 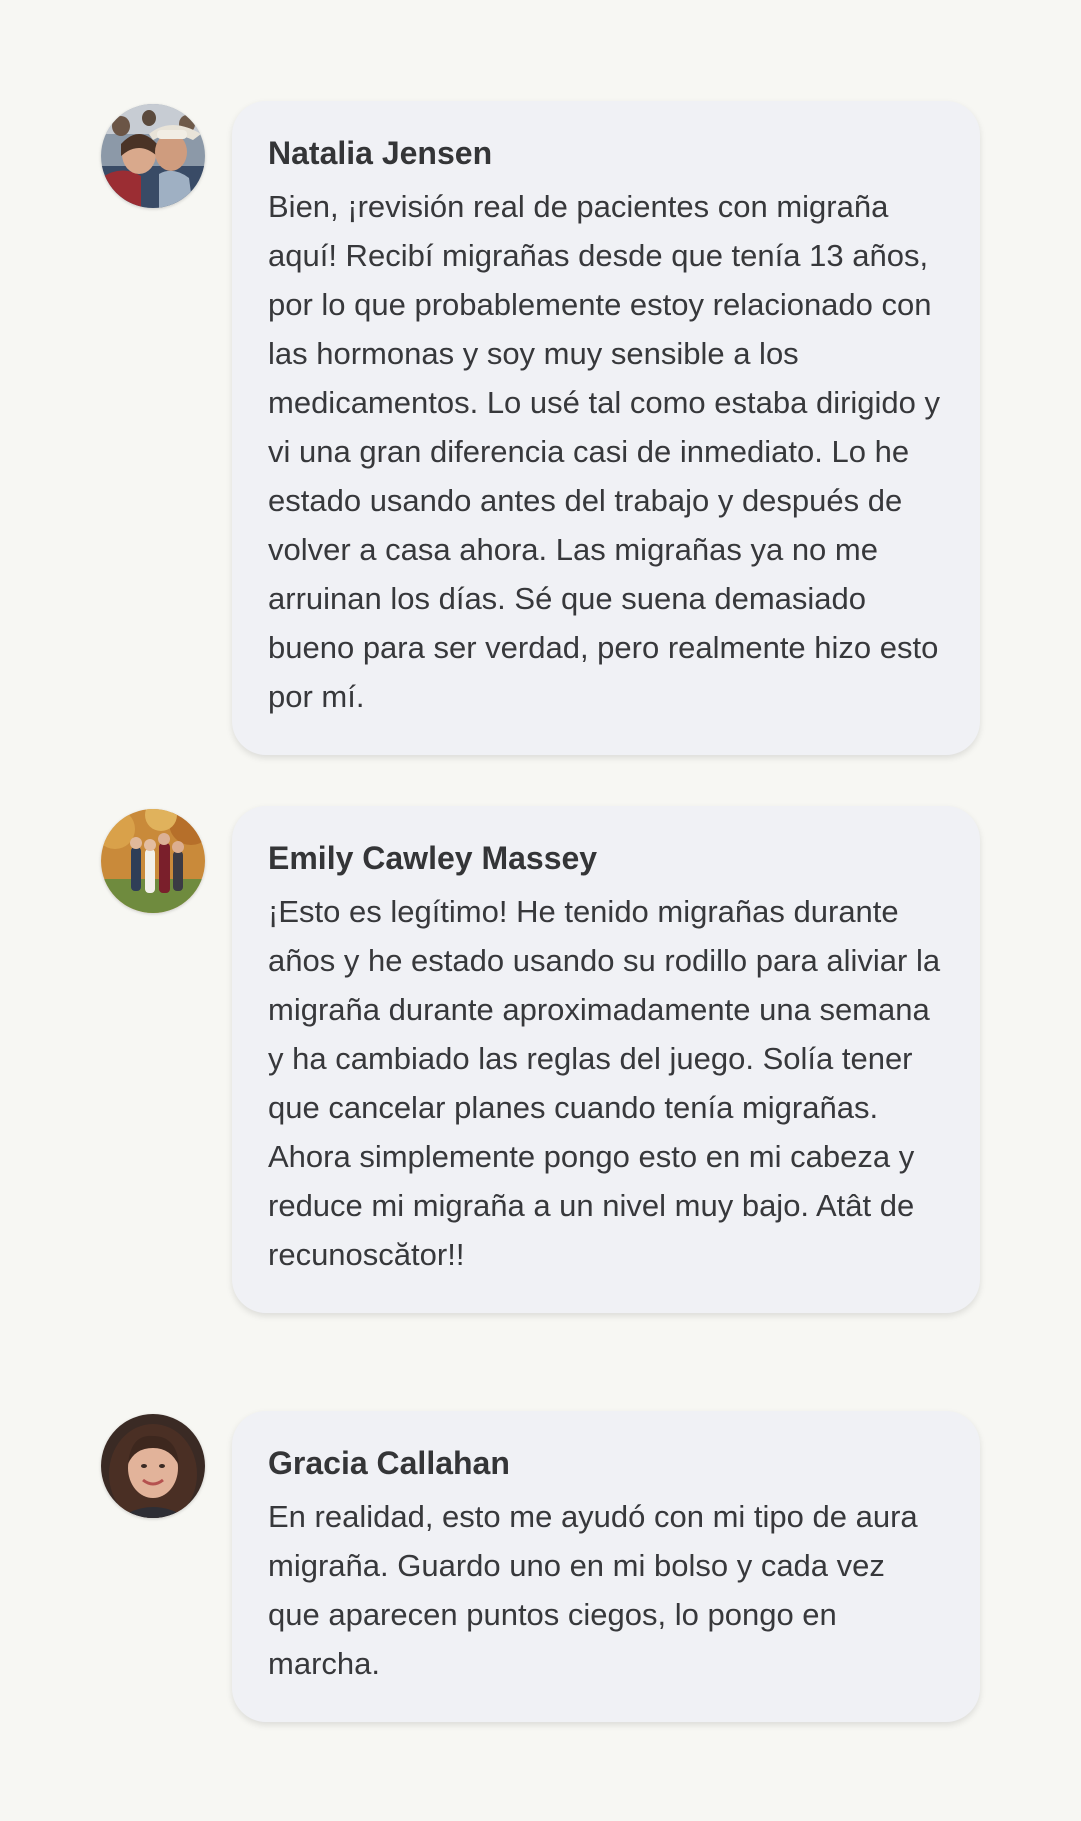 I want to click on avatar-photo-woman-icon, so click(x=153, y=1466).